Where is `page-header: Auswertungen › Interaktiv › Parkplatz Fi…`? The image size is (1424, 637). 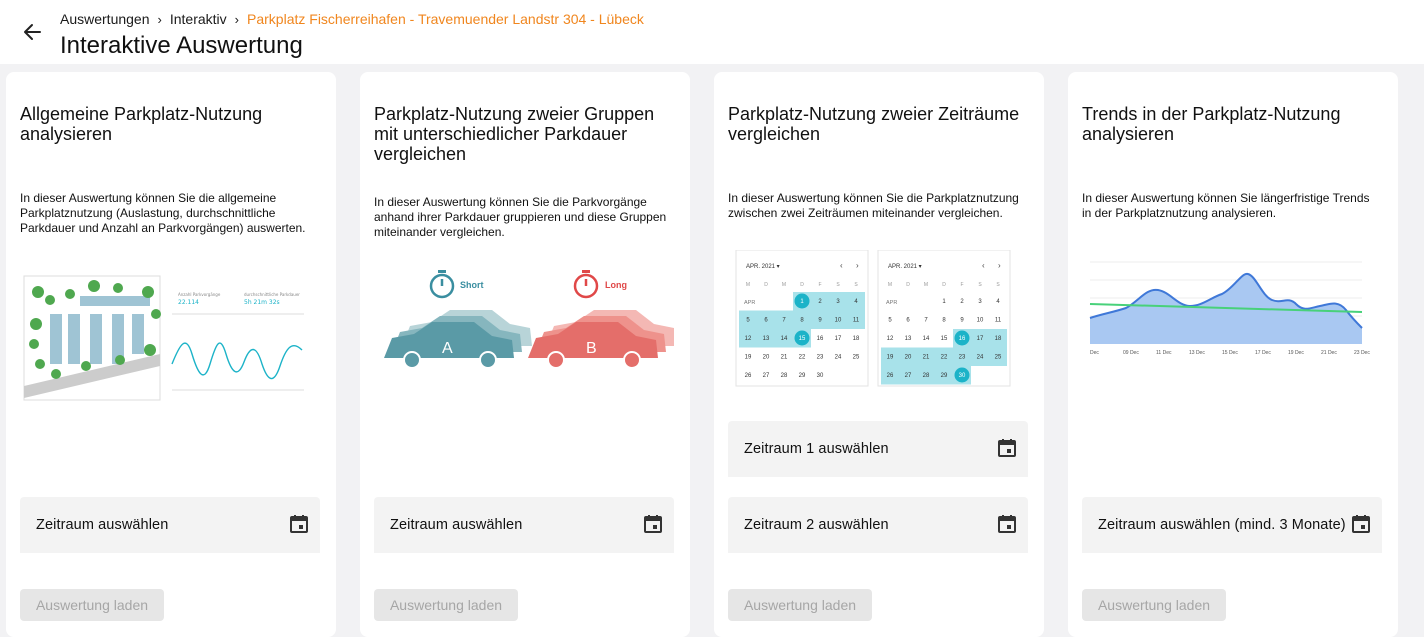 page-header: Auswertungen › Interaktiv › Parkplatz Fi… is located at coordinates (712, 32).